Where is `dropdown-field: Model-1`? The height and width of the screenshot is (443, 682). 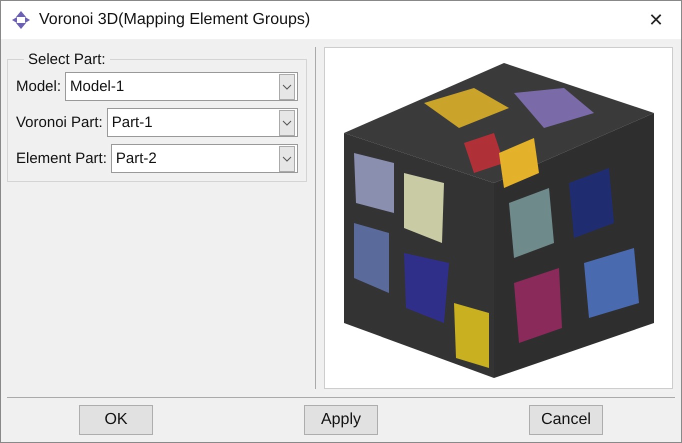 dropdown-field: Model-1 is located at coordinates (181, 86).